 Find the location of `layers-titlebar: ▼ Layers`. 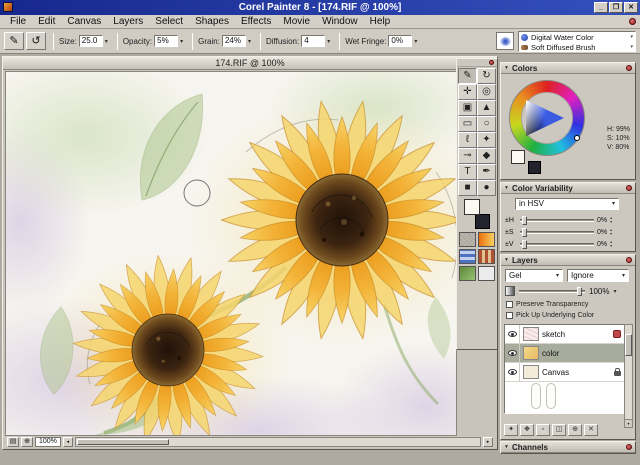

layers-titlebar: ▼ Layers is located at coordinates (568, 260).